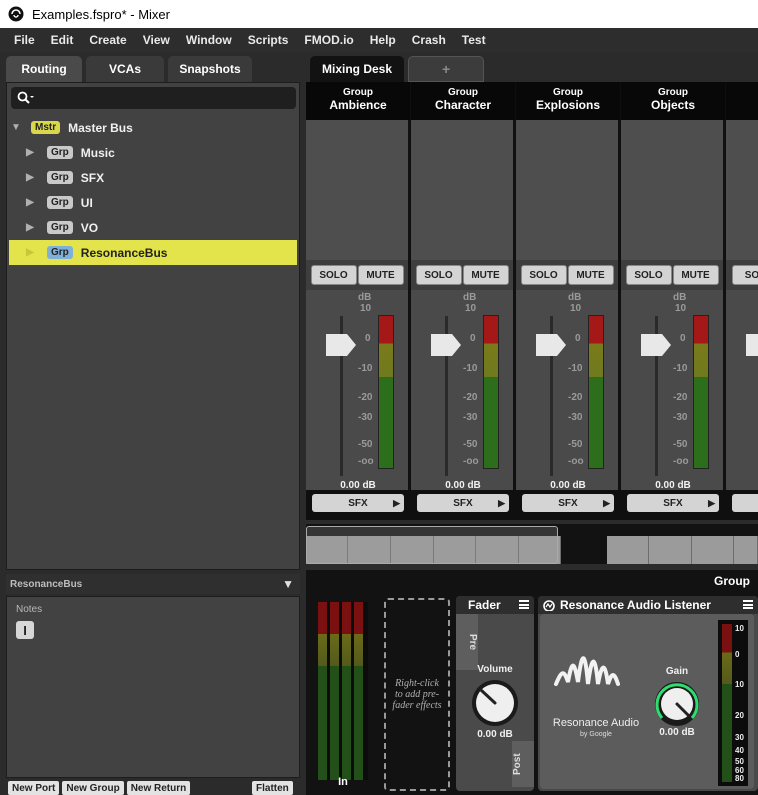 The width and height of the screenshot is (758, 795). I want to click on tree-item-music: ▶ Grp Music, so click(153, 152).